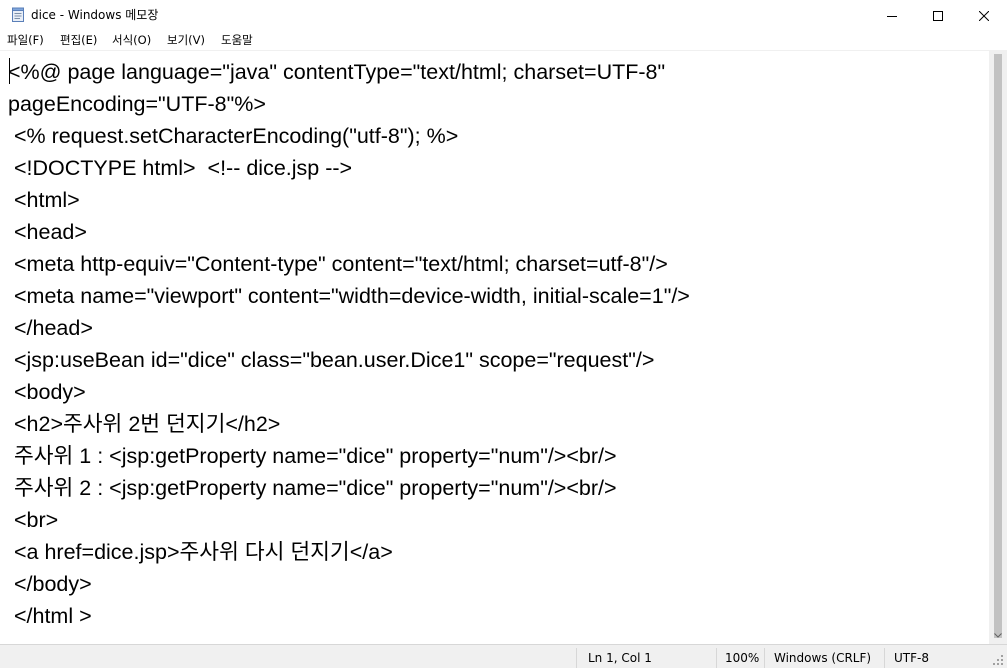  I want to click on close-button, so click(984, 15).